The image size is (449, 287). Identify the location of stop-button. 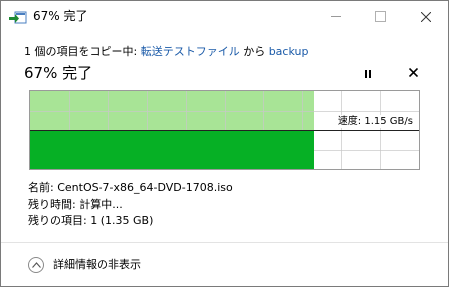
(413, 72).